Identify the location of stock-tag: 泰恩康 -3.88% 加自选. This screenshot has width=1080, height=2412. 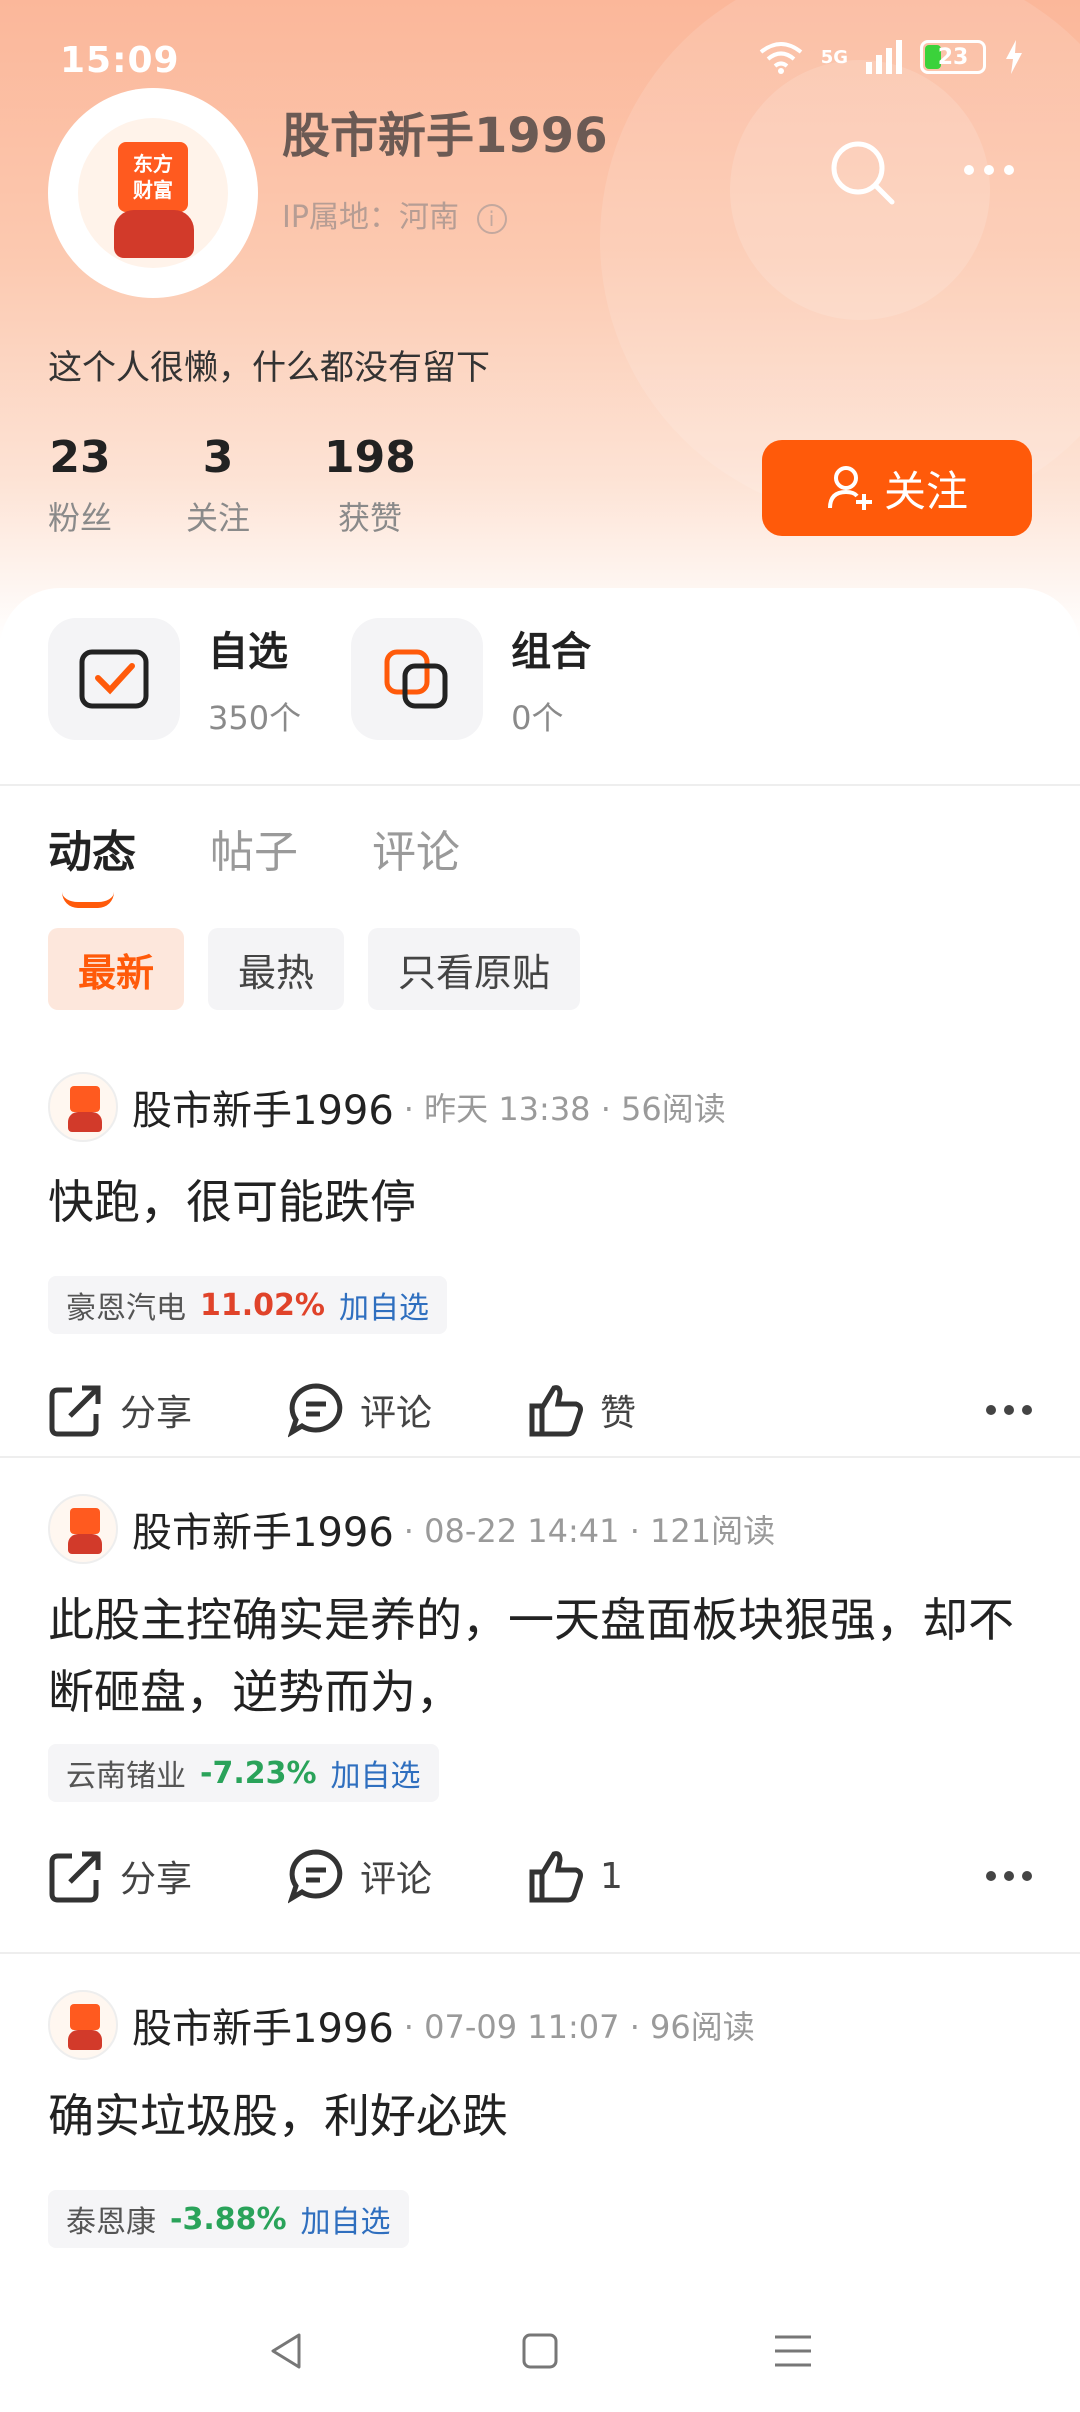
(228, 2219).